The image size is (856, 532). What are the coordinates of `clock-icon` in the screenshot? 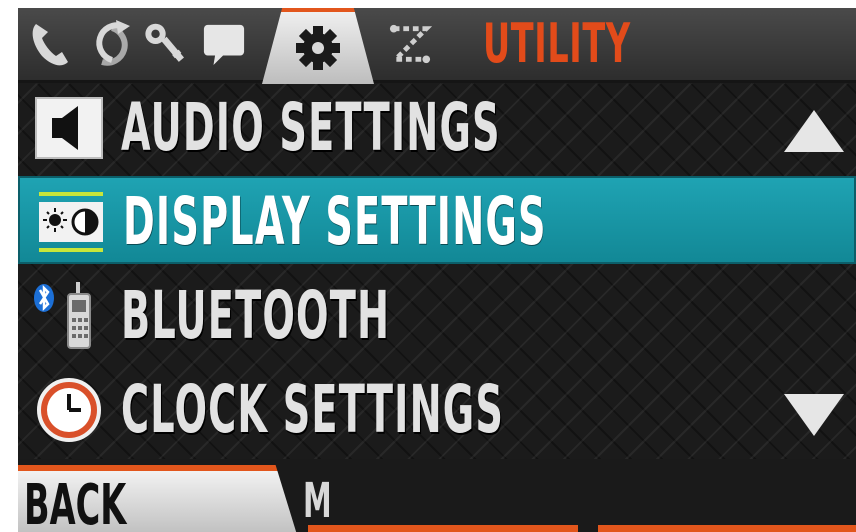 It's located at (69, 410).